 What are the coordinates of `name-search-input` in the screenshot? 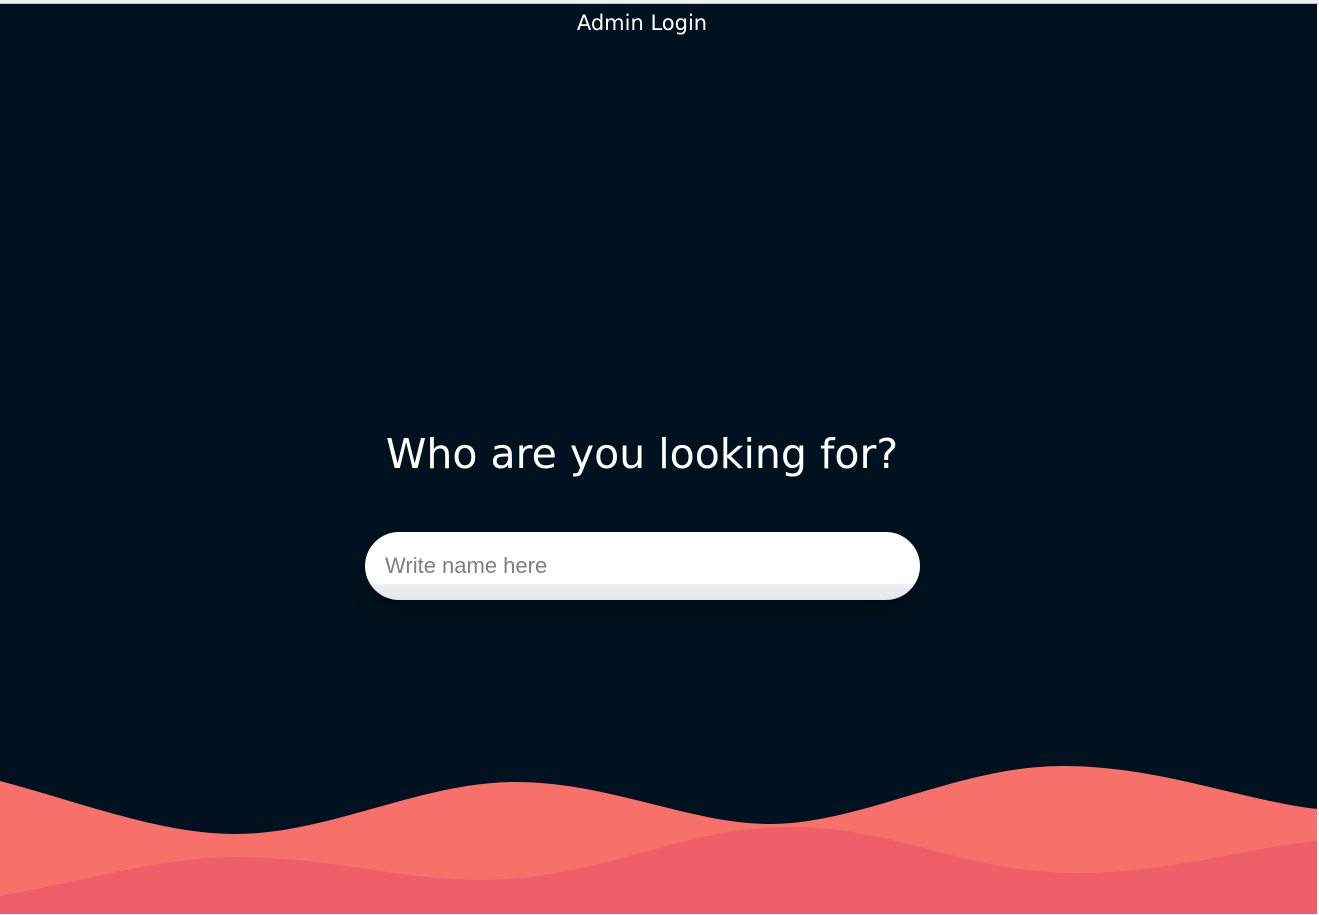 It's located at (642, 566).